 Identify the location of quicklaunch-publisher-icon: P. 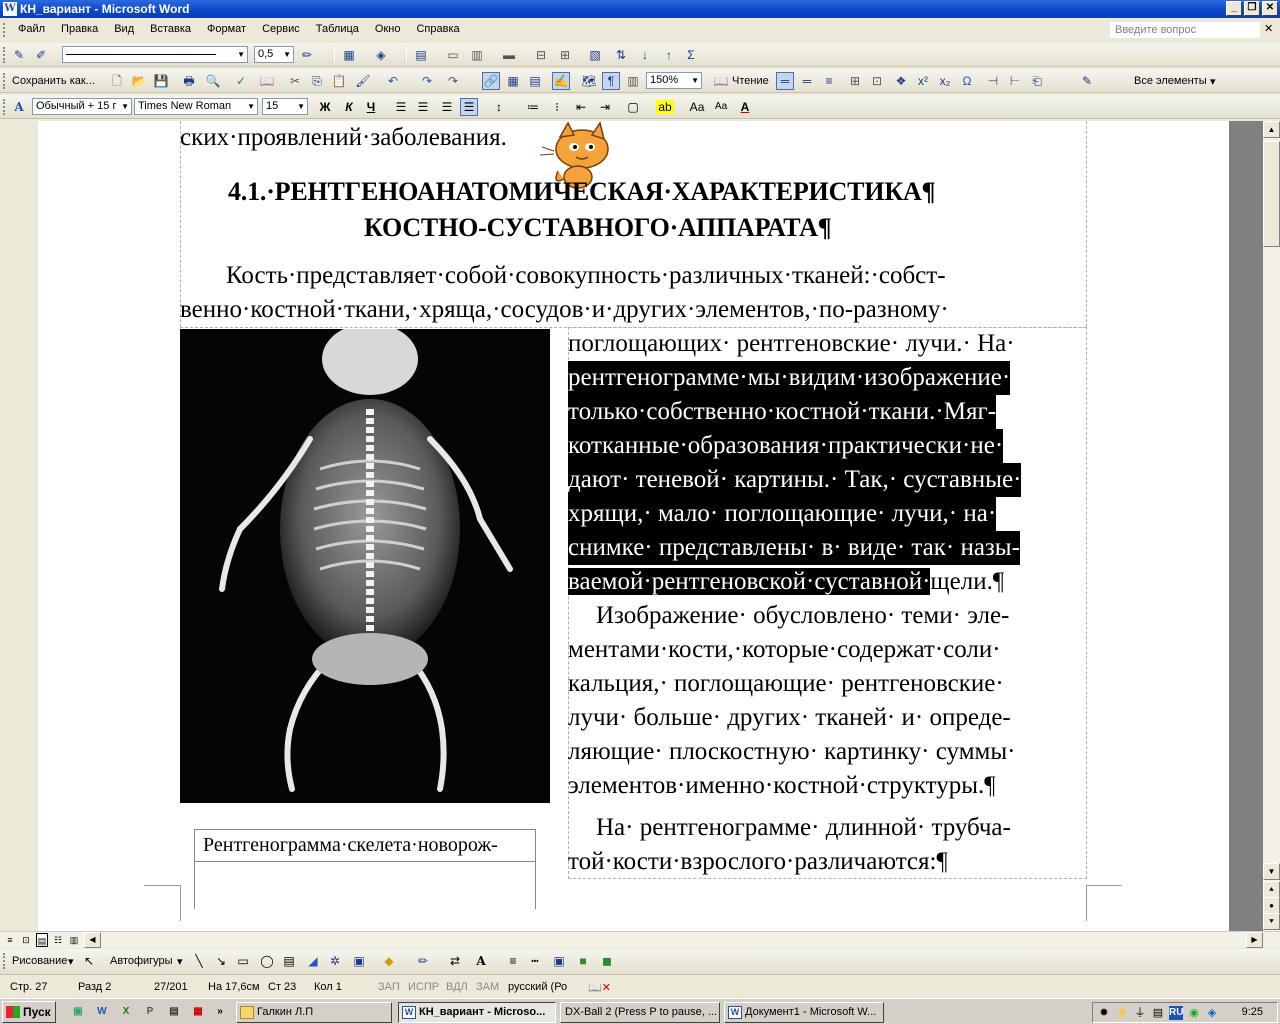
(150, 1012).